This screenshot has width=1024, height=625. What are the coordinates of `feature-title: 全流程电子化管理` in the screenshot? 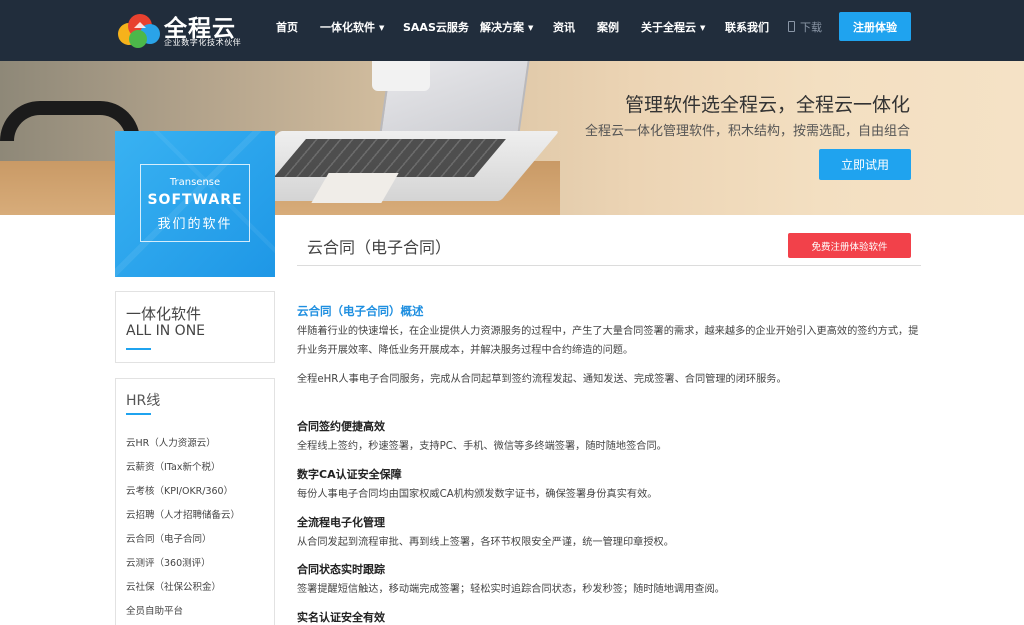 It's located at (341, 522).